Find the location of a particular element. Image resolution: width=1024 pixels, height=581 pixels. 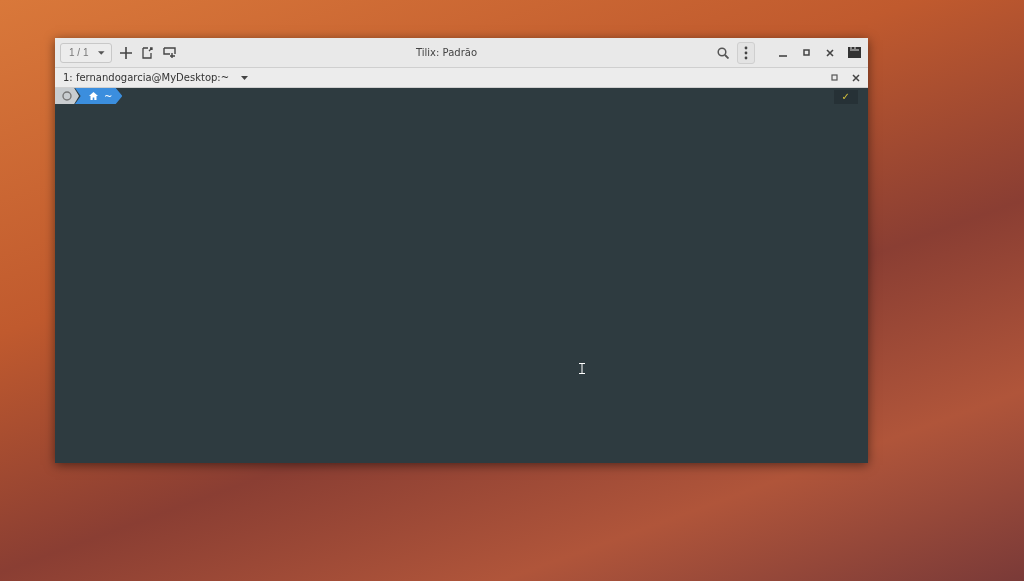

terminal-title: 1: fernandogarcia@MyDesktop:~ is located at coordinates (146, 77).